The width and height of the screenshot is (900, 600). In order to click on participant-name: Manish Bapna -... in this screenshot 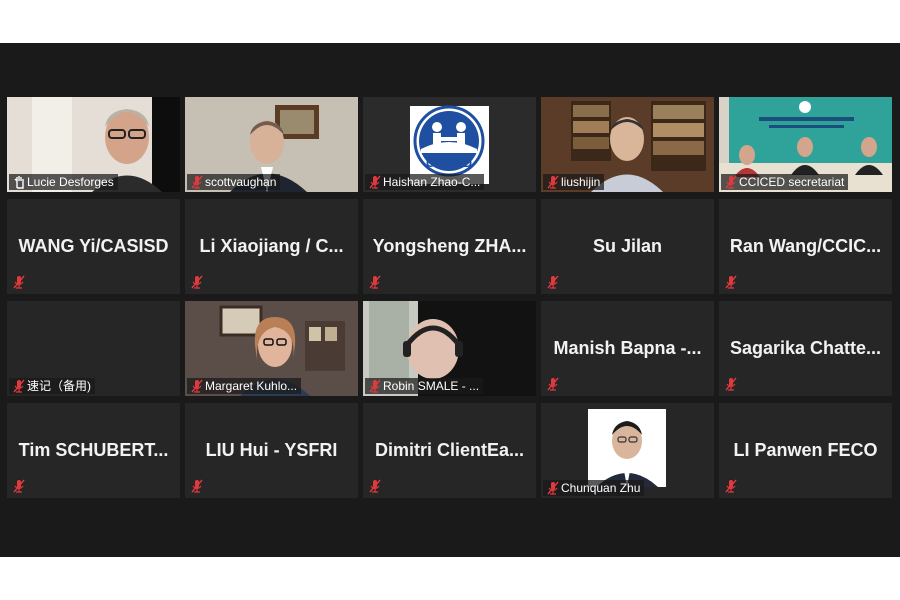, I will do `click(627, 348)`.